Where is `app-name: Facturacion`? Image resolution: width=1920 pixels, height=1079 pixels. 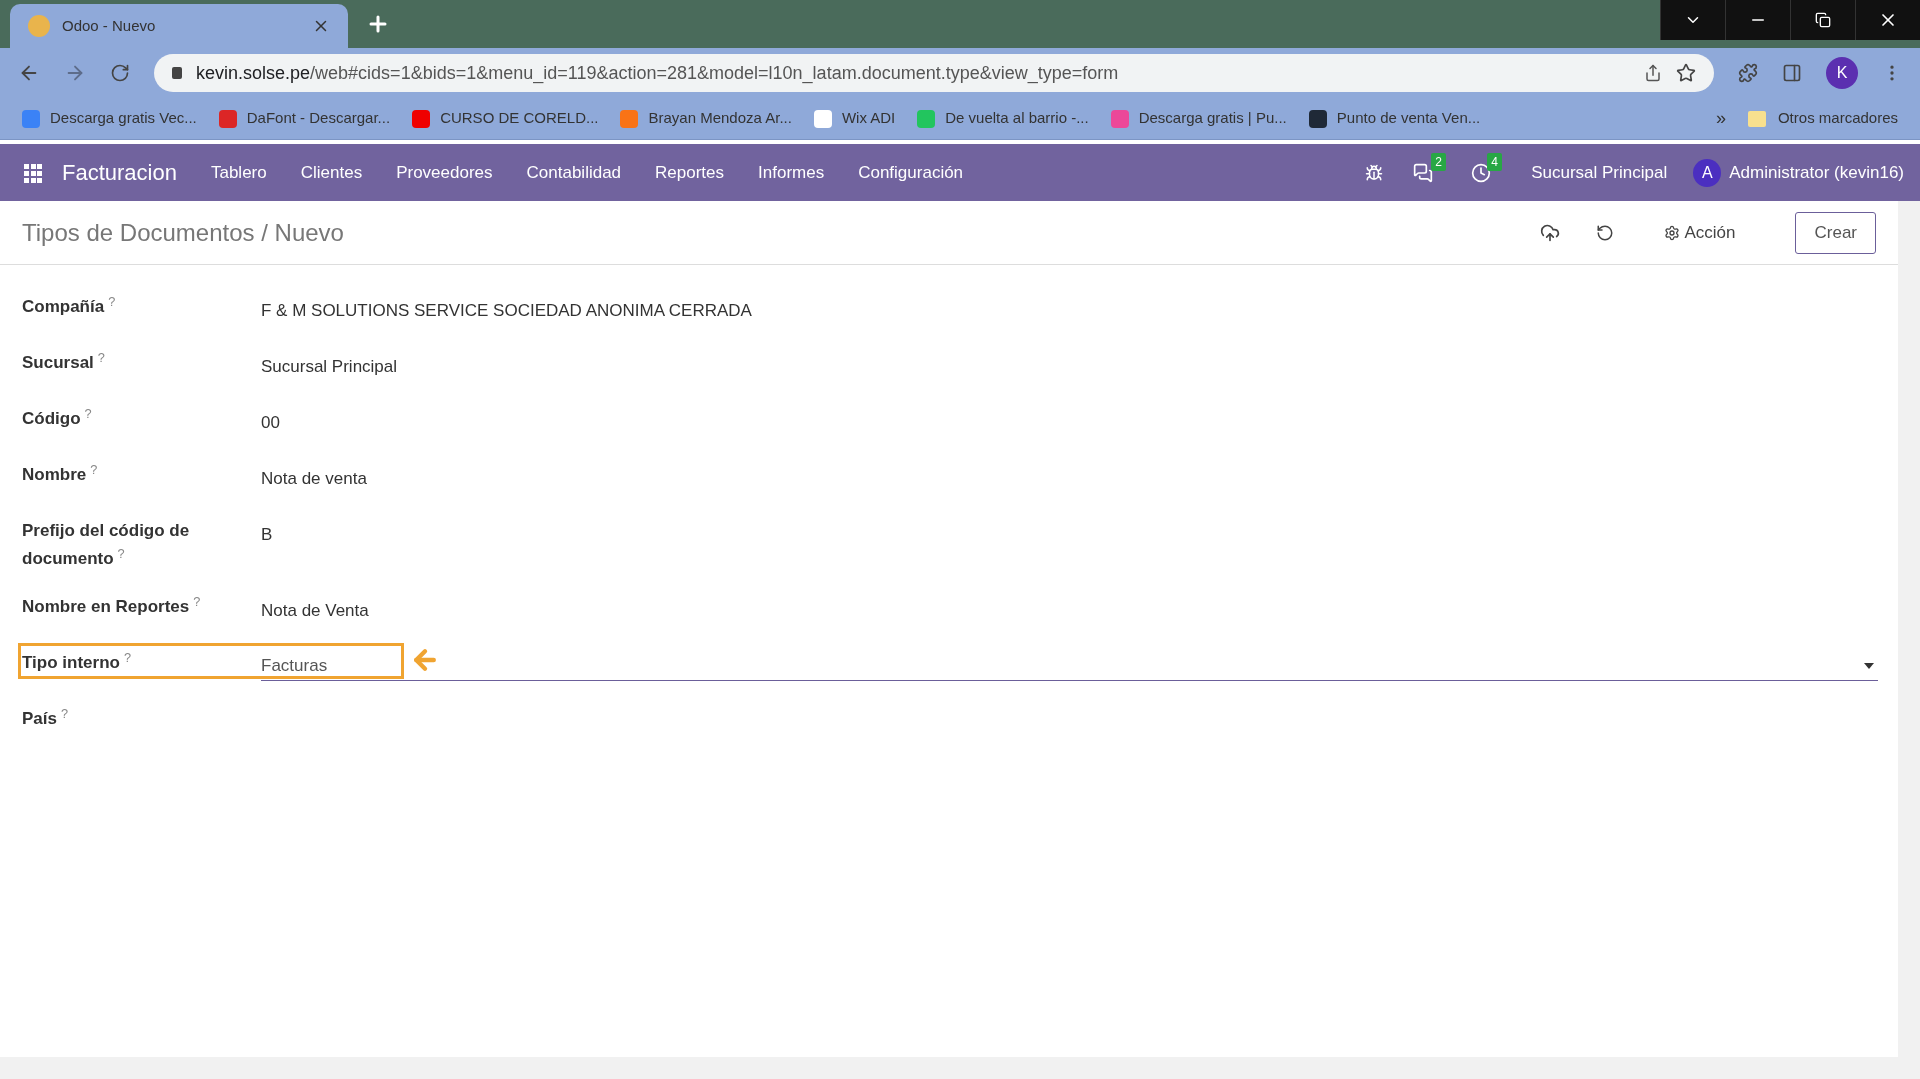 app-name: Facturacion is located at coordinates (119, 172).